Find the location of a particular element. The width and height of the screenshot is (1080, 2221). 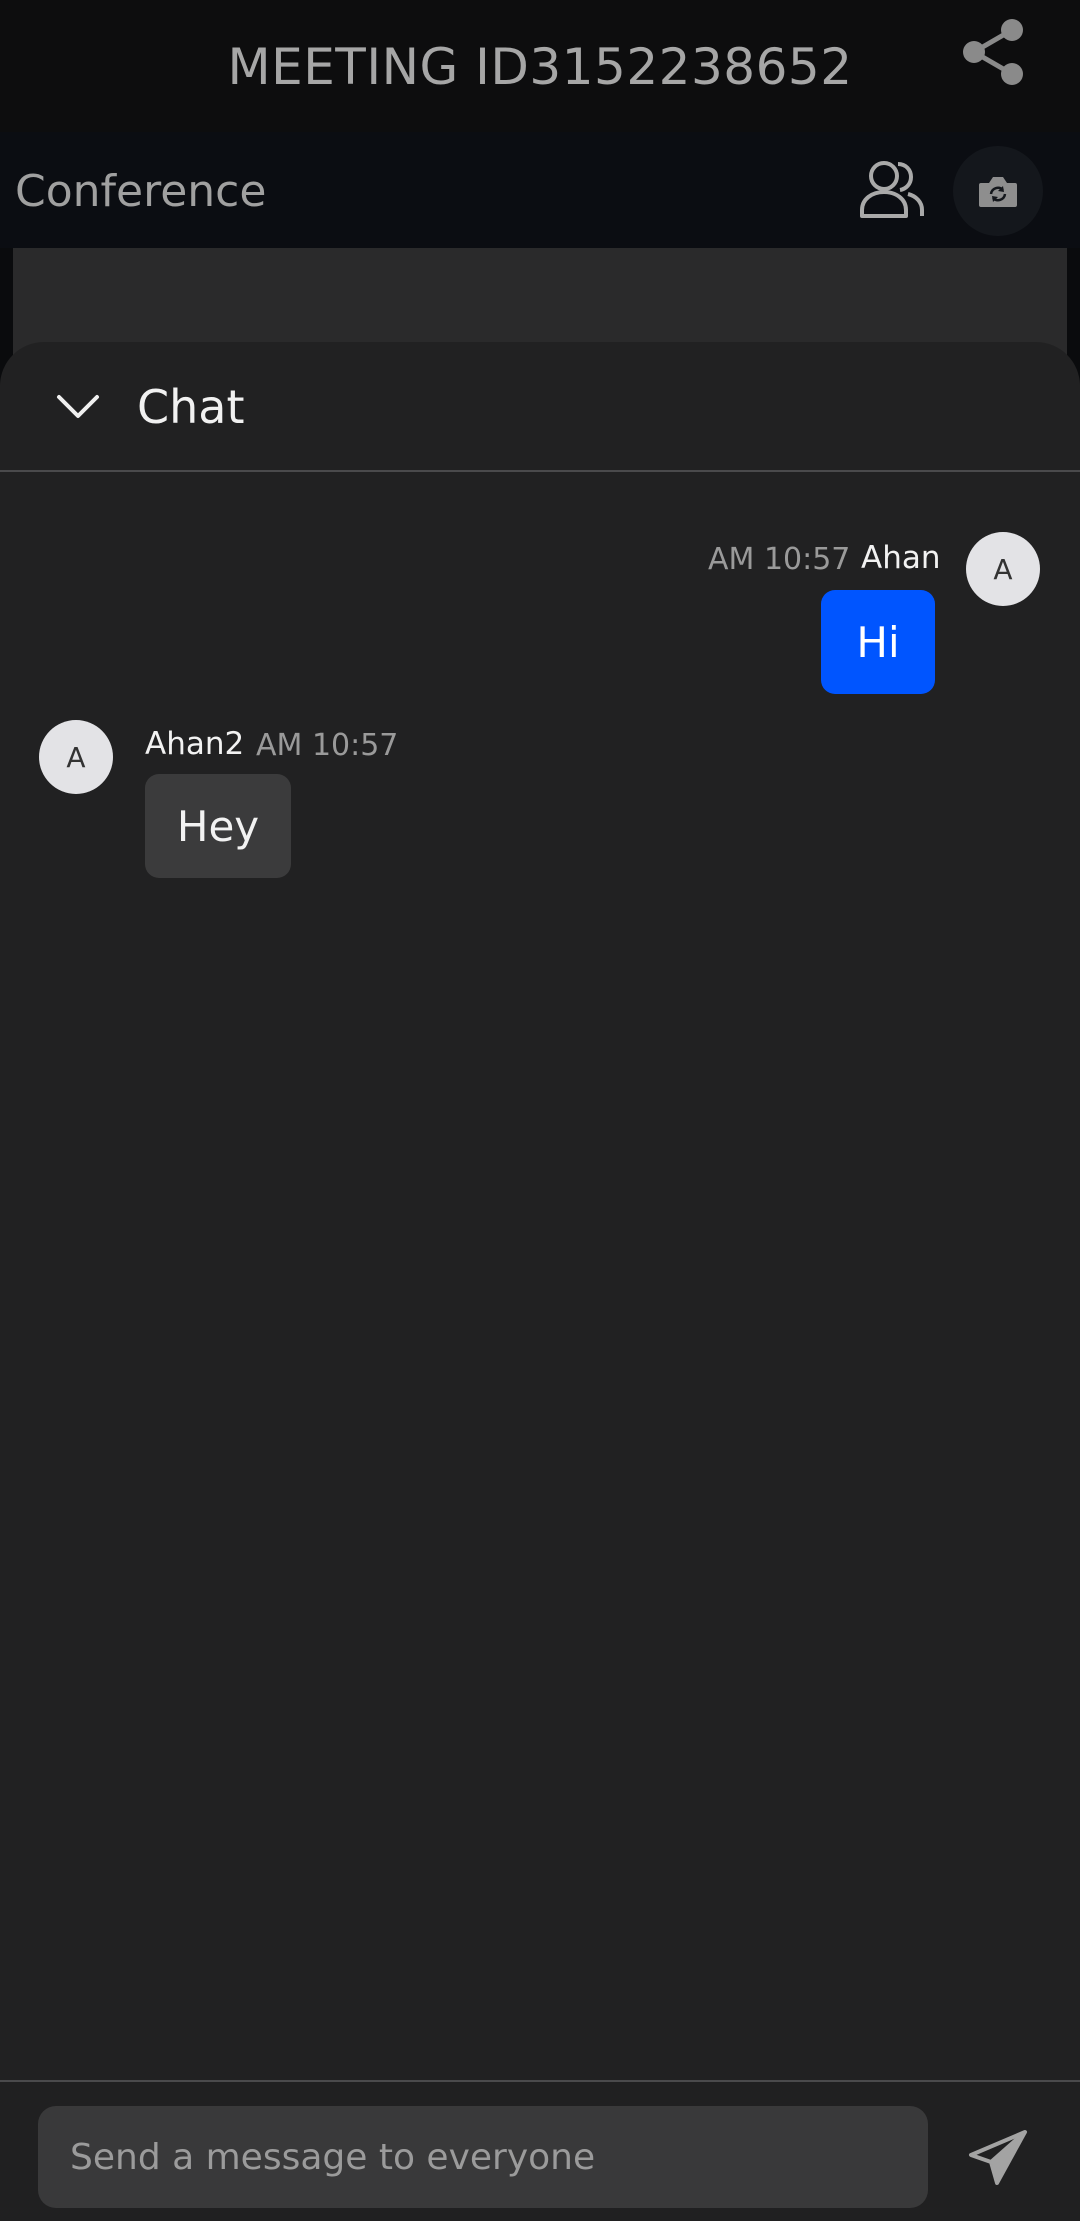

meeting-id-title: MEETING ID3152238652 is located at coordinates (540, 67).